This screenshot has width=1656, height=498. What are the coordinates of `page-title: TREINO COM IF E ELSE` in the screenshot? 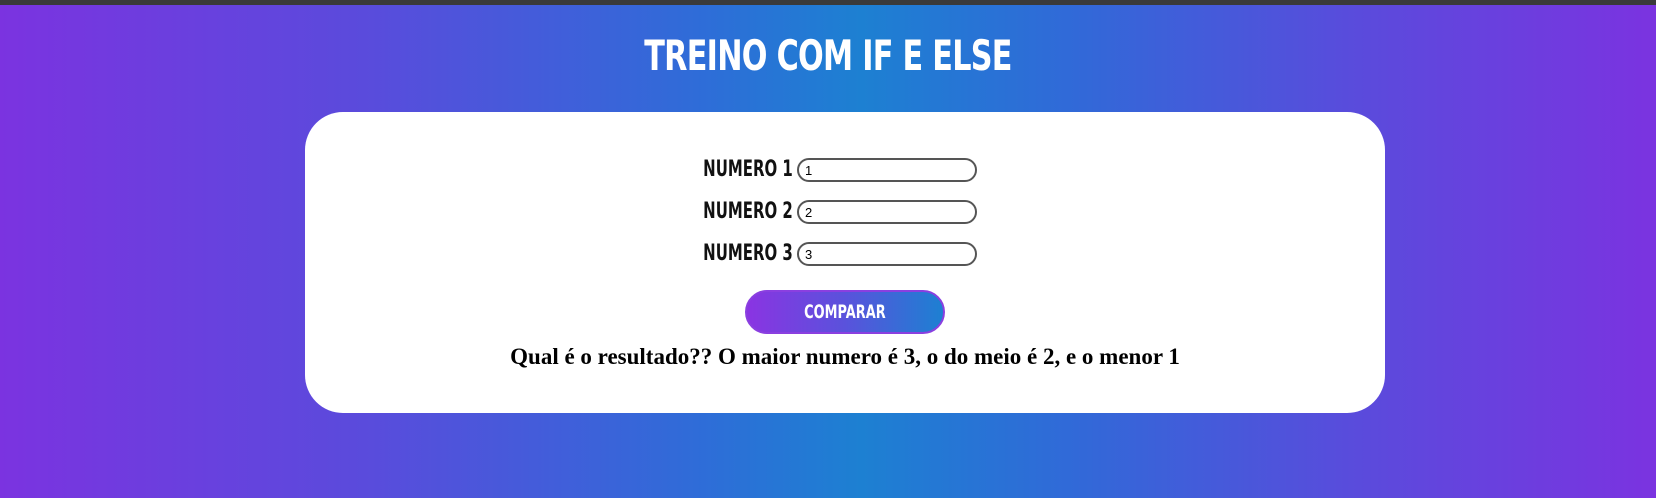 It's located at (828, 55).